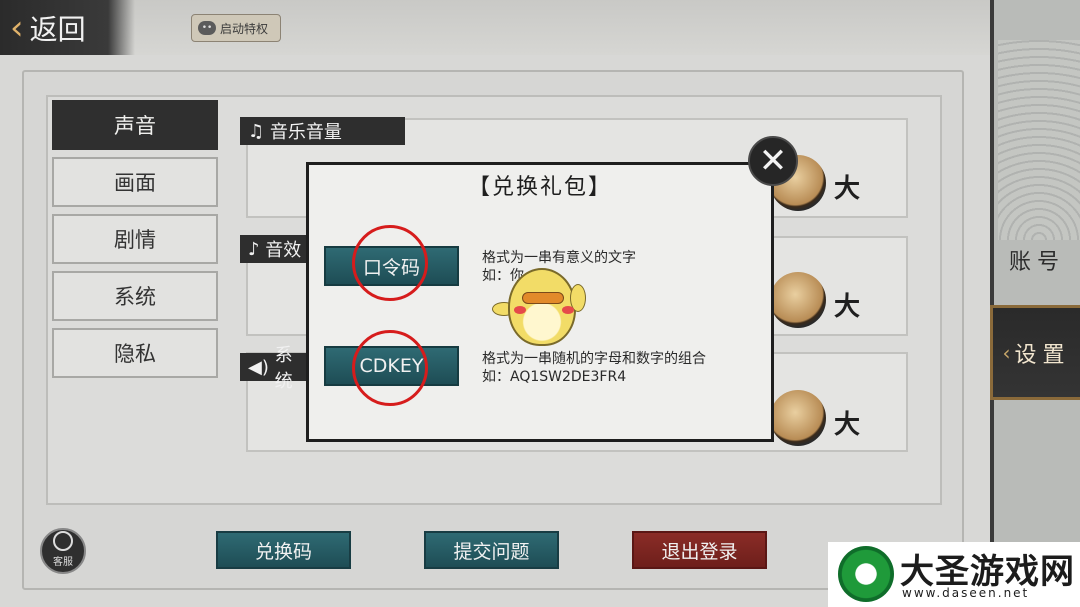  I want to click on system-volume-knob, so click(798, 418).